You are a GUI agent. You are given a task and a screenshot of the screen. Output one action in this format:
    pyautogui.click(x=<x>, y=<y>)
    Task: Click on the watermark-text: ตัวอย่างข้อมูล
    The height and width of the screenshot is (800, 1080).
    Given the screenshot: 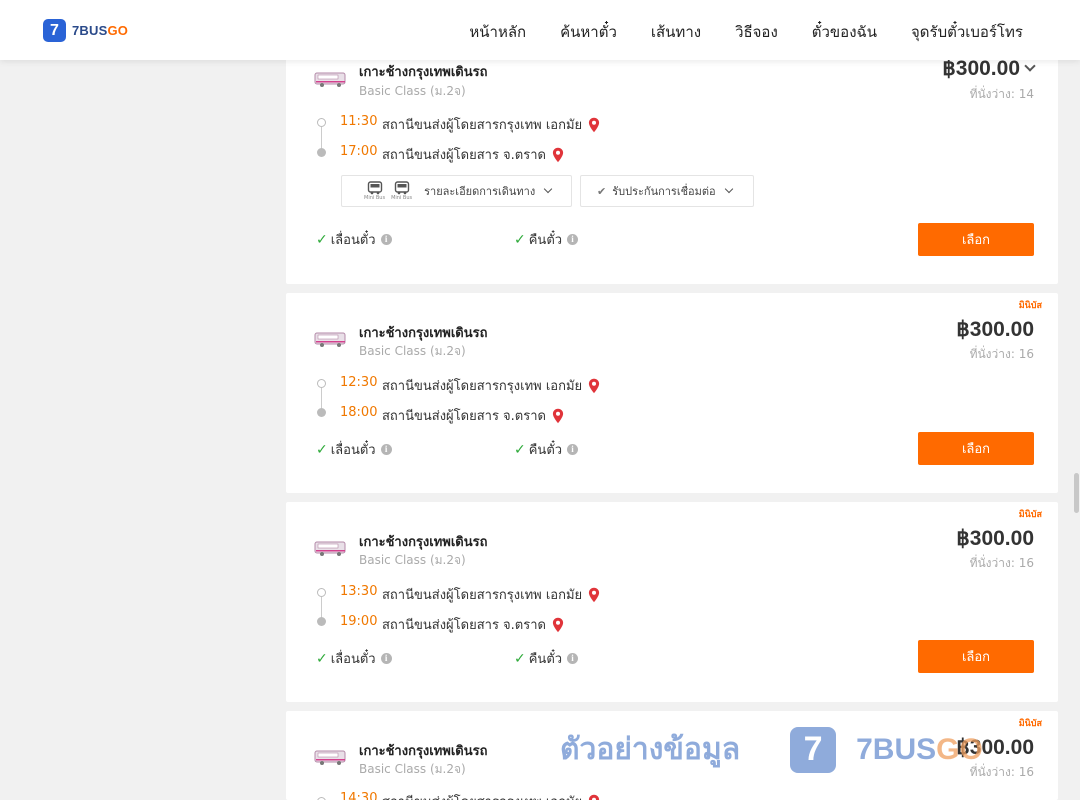 What is the action you would take?
    pyautogui.click(x=650, y=749)
    